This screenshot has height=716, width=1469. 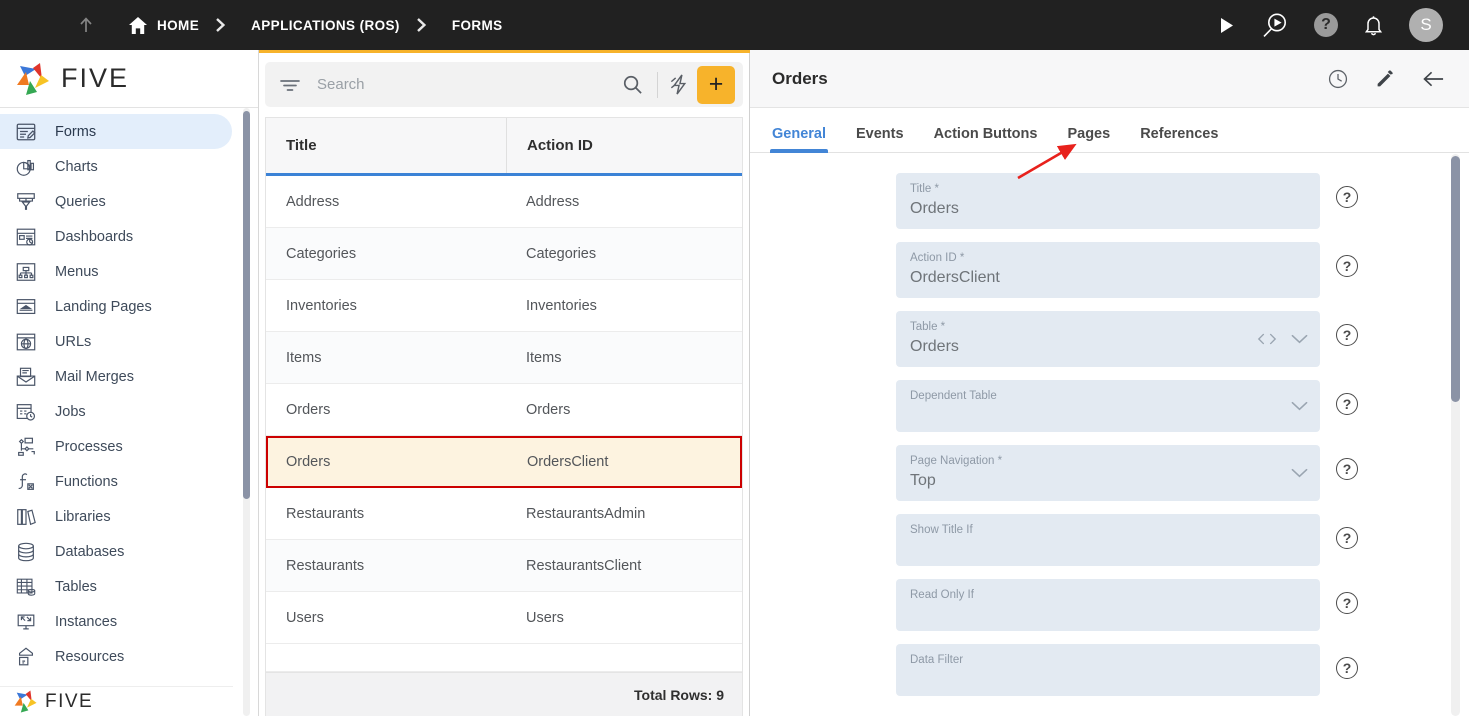 What do you see at coordinates (1347, 404) in the screenshot?
I see `help-icon-dependent-table: ?` at bounding box center [1347, 404].